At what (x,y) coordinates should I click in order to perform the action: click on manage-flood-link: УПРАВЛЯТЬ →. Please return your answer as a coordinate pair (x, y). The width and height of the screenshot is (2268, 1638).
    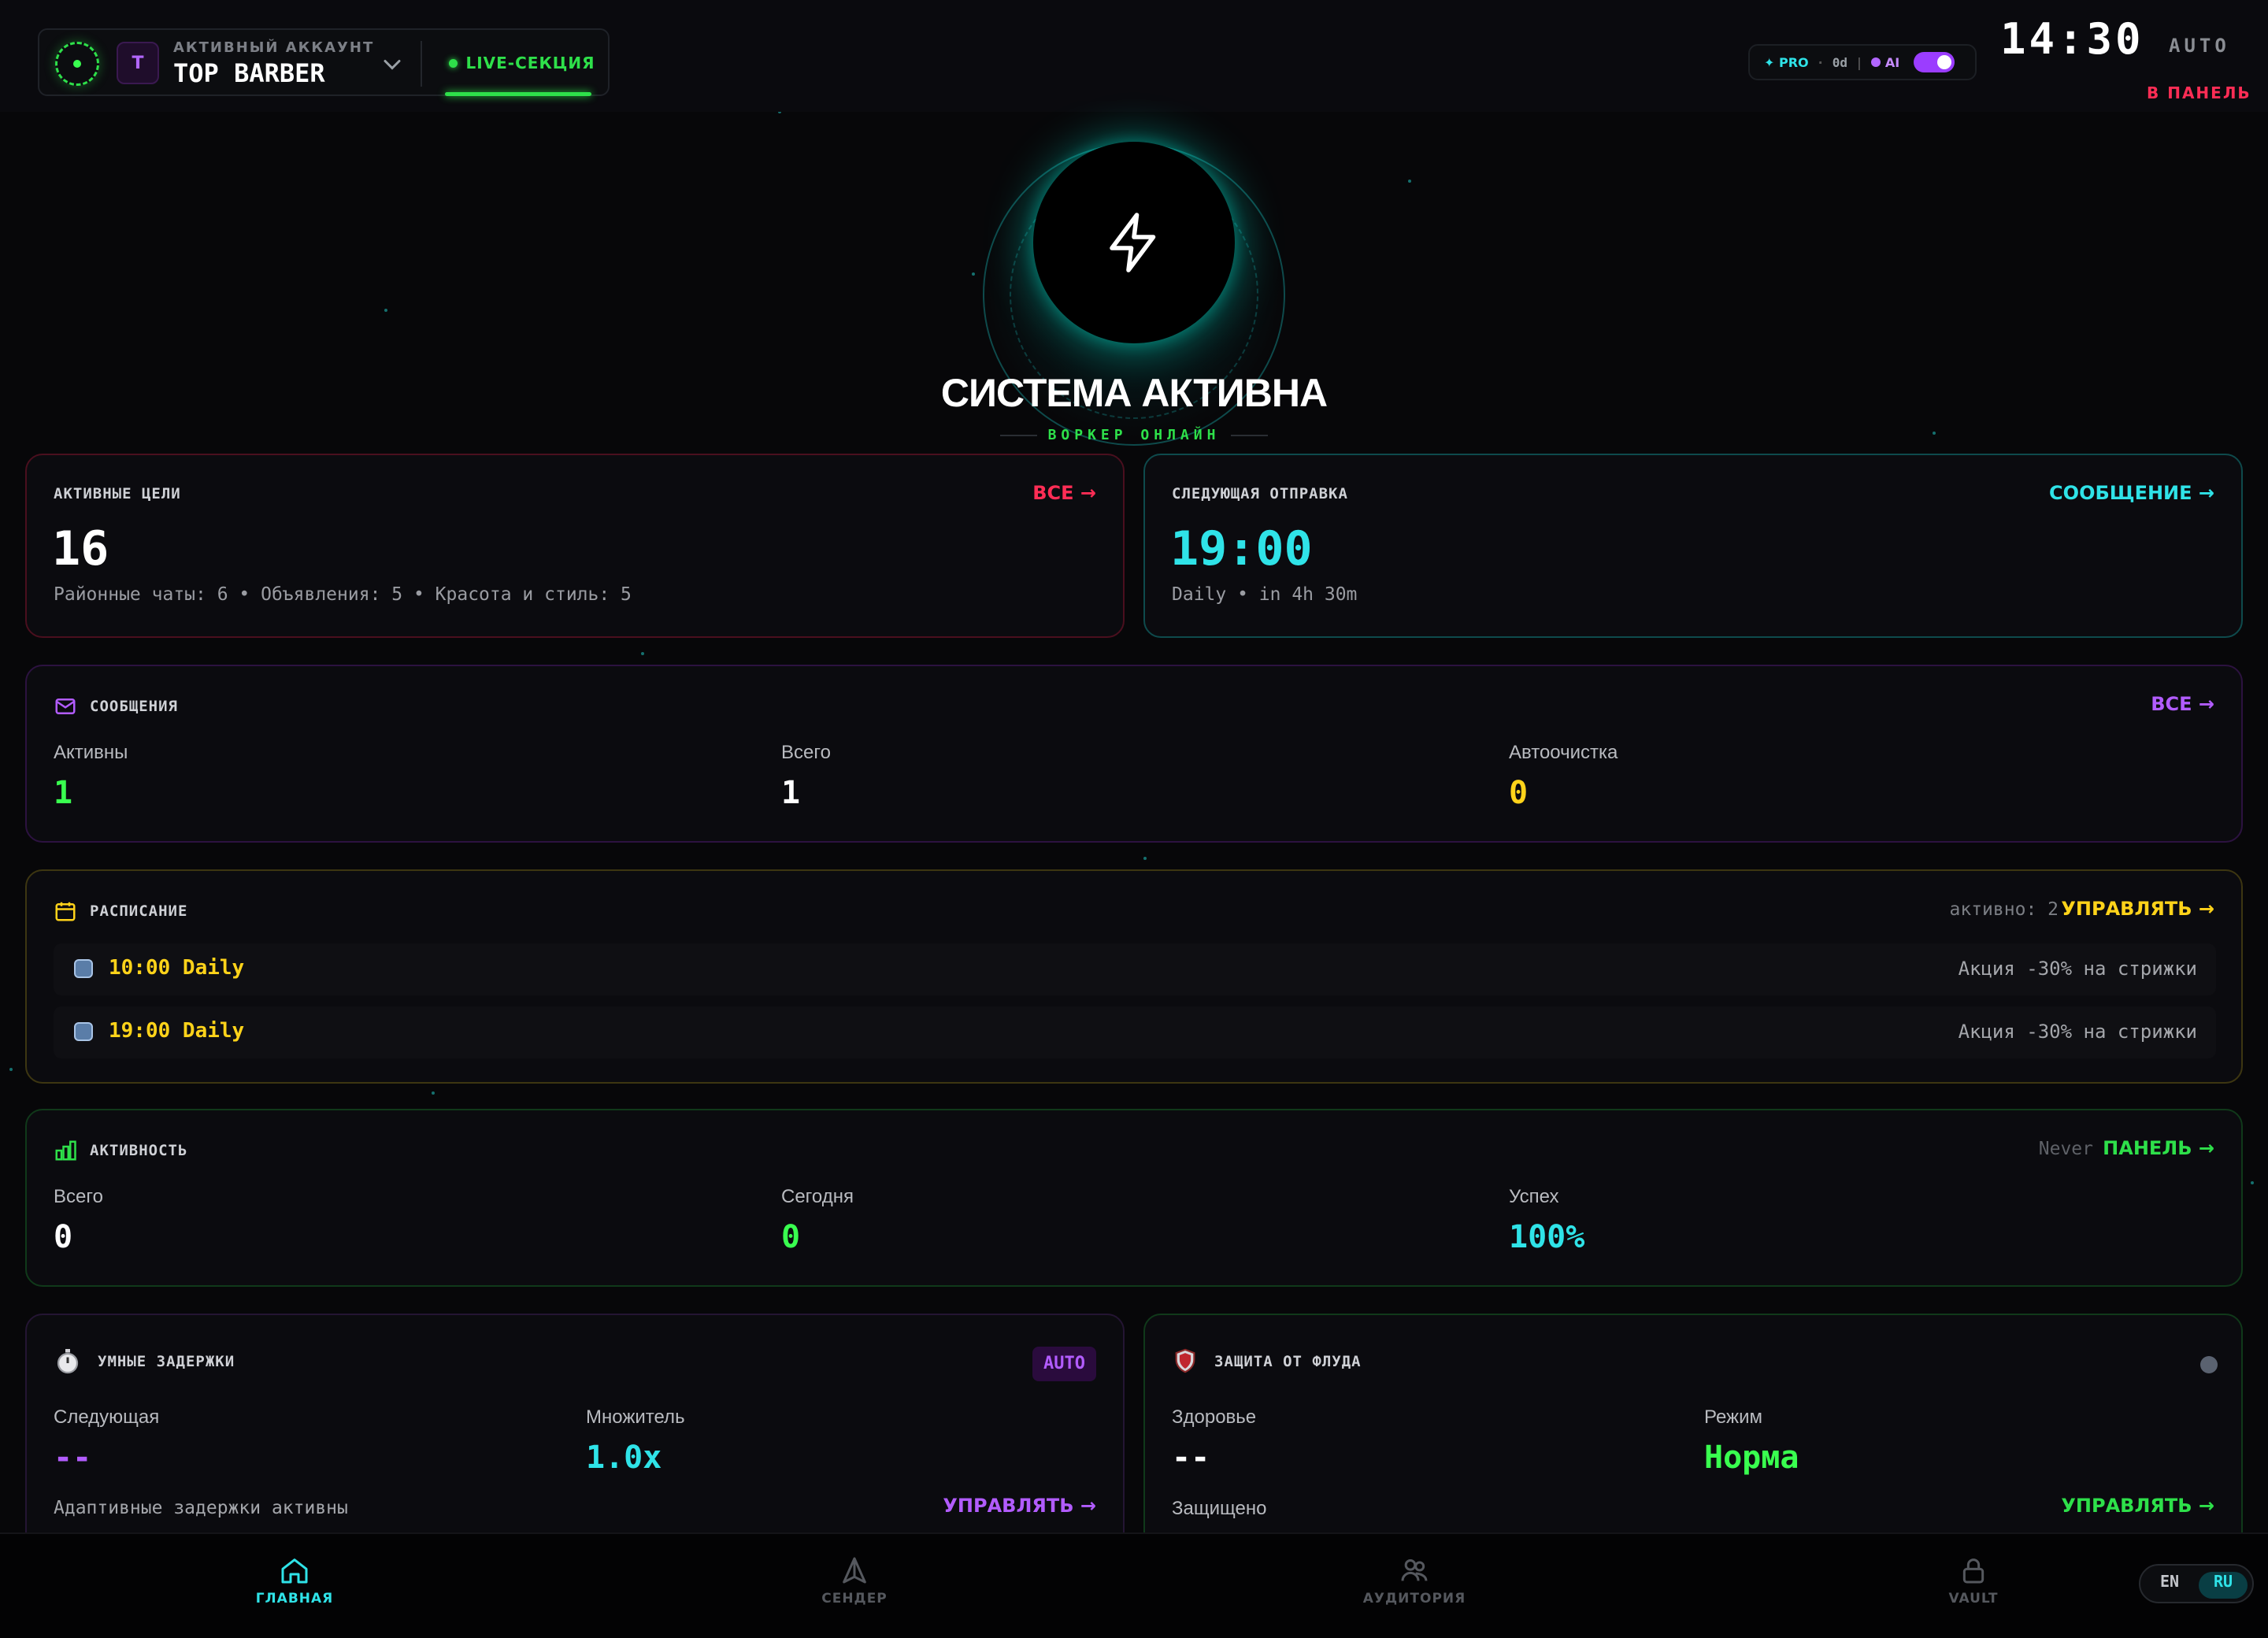
    Looking at the image, I should click on (2137, 1506).